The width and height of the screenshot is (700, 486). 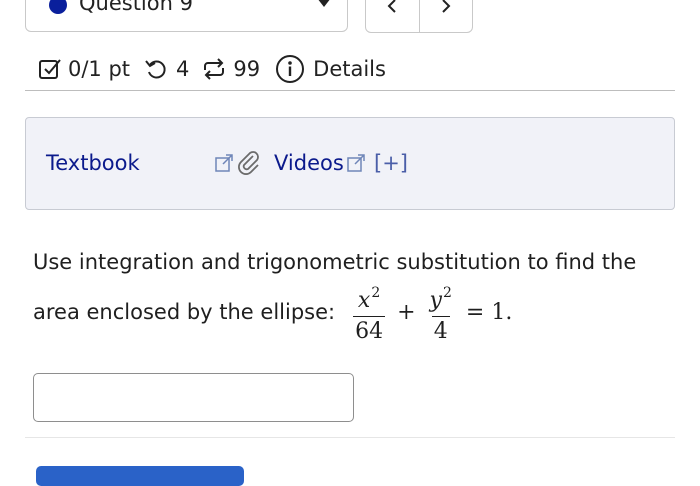 I want to click on score: 0/1 pt, so click(x=84, y=69).